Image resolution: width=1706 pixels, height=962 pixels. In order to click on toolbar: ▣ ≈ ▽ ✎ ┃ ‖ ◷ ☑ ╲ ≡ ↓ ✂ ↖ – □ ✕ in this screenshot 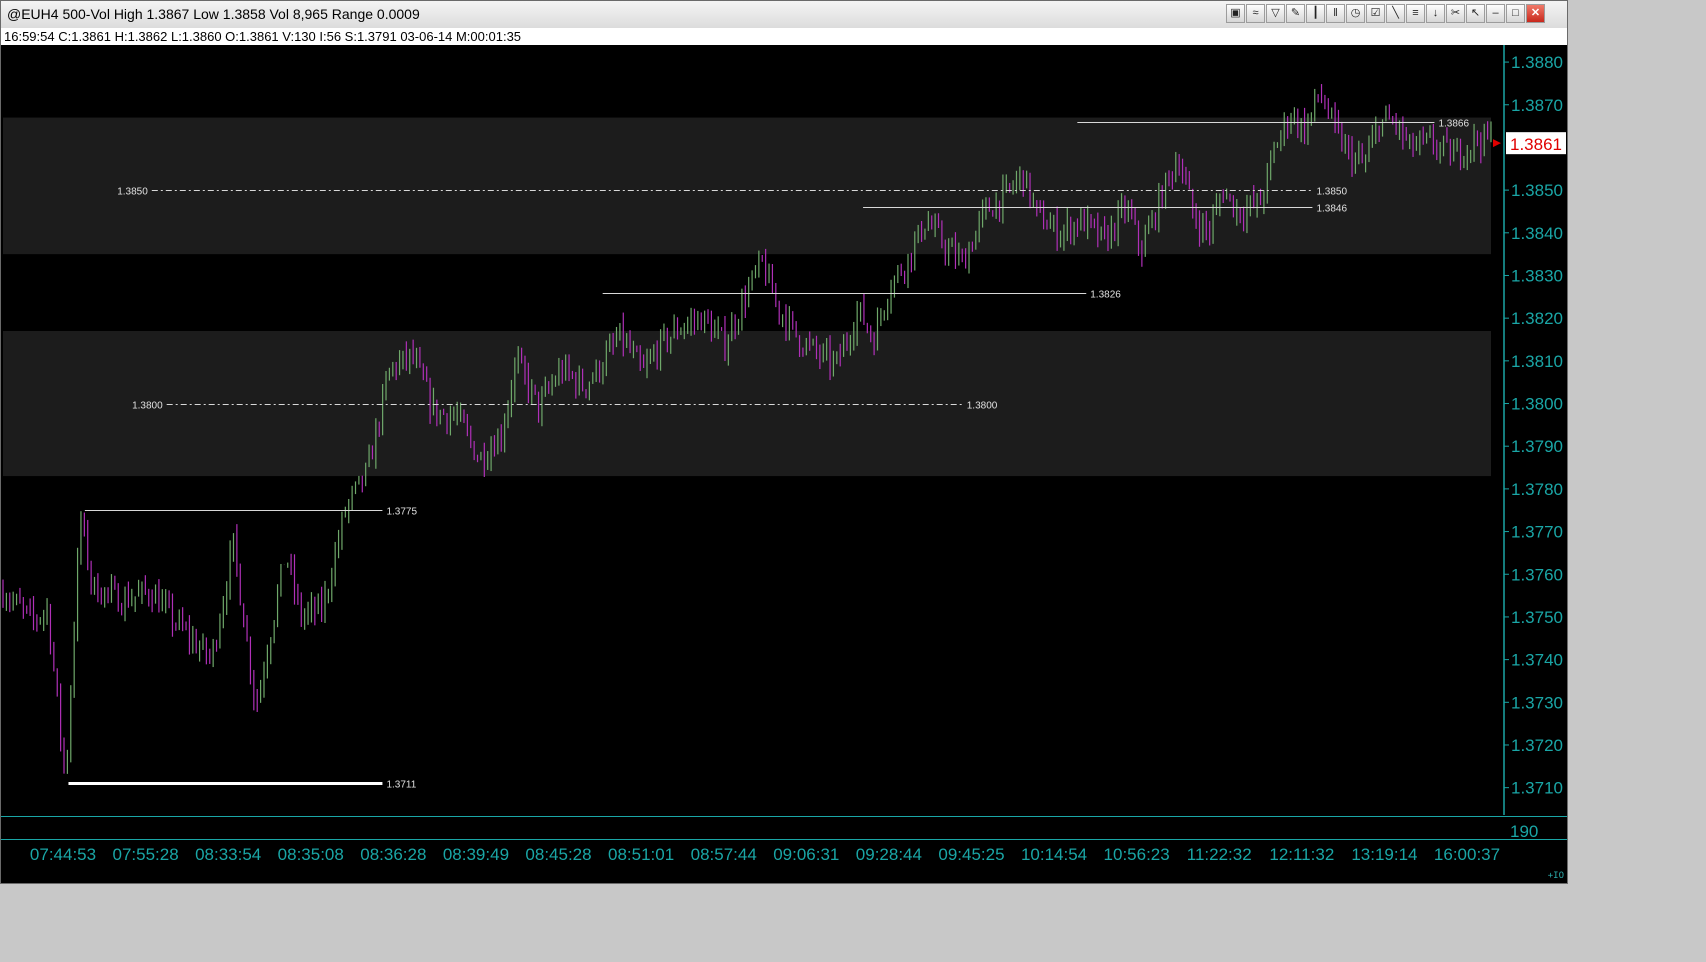, I will do `click(1385, 13)`.